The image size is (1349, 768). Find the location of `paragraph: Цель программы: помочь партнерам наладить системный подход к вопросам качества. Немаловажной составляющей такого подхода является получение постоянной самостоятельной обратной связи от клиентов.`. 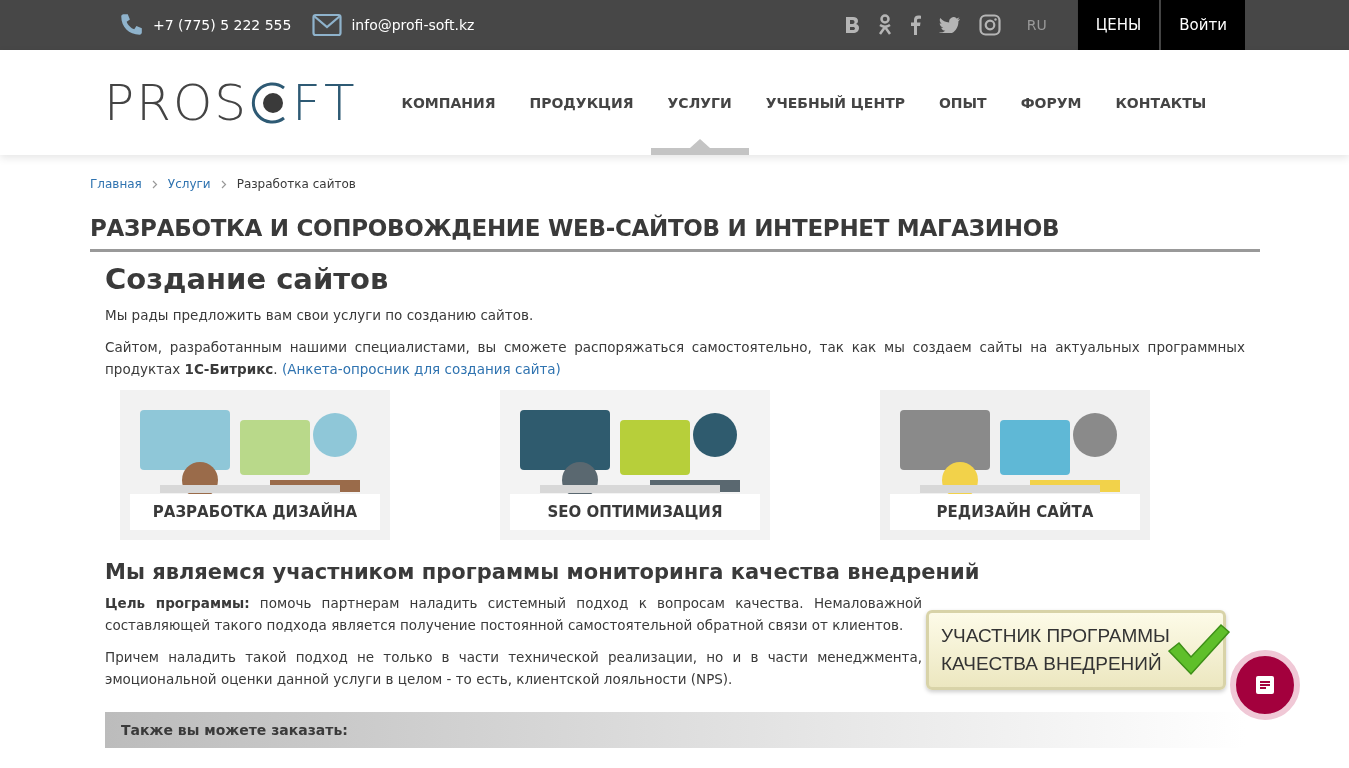

paragraph: Цель программы: помочь партнерам наладить системный подход к вопросам качества. Немаловажной составляющей такого подхода является получение постоянной самостоятельной обратной связи от клиентов. is located at coordinates (513, 614).